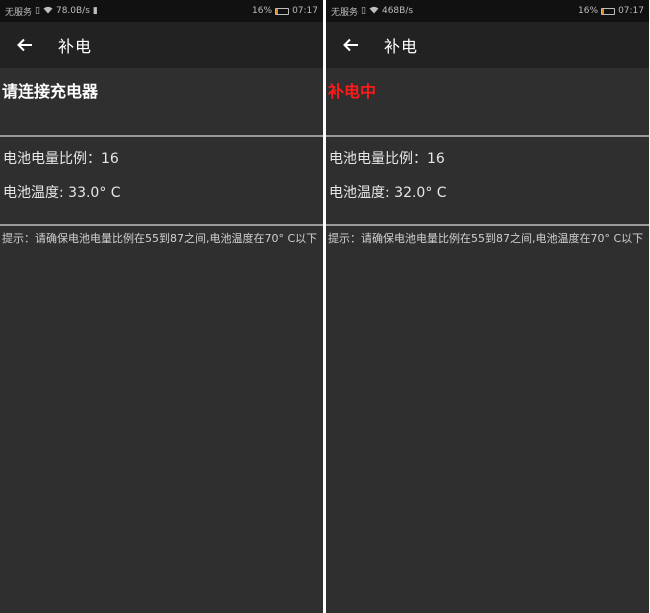 The width and height of the screenshot is (650, 613). What do you see at coordinates (487, 11) in the screenshot?
I see `status-bar: 无服务 ▯ 468B/s 16% 07:17` at bounding box center [487, 11].